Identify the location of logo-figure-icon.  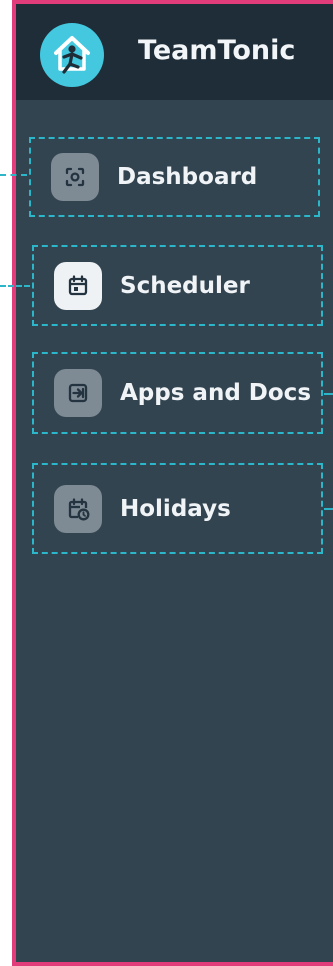
(72, 55).